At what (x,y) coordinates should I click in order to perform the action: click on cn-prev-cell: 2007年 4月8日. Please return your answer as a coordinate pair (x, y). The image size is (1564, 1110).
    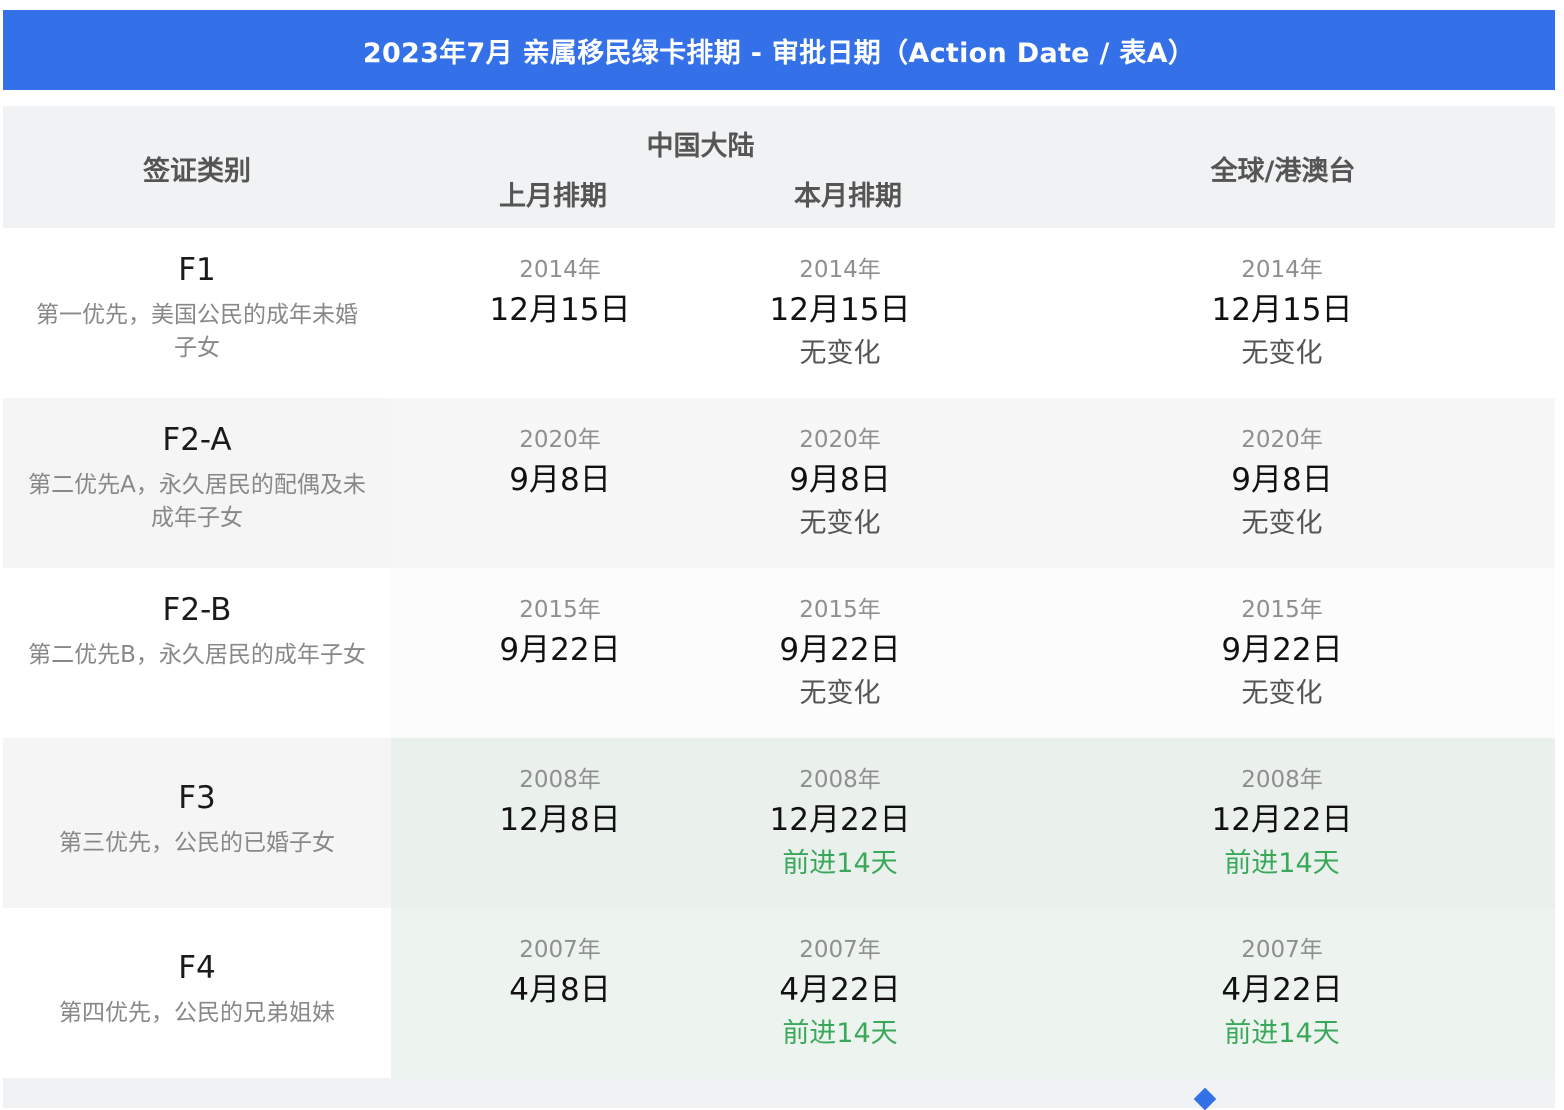
    Looking at the image, I should click on (560, 993).